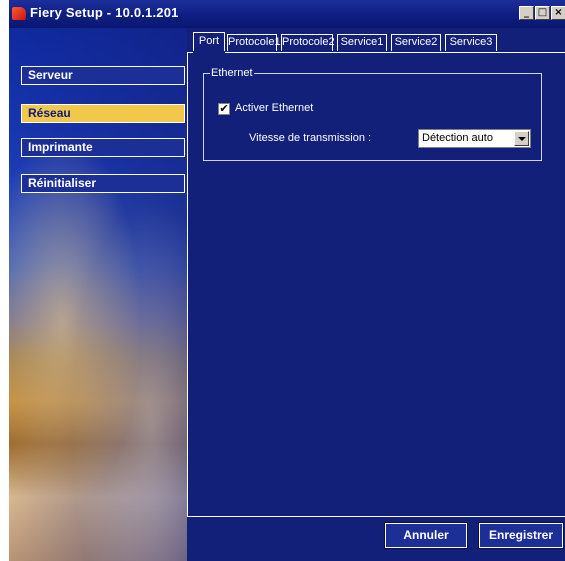 Image resolution: width=565 pixels, height=561 pixels. Describe the element at coordinates (254, 42) in the screenshot. I see `tab-protocole1: Protocole1` at that location.